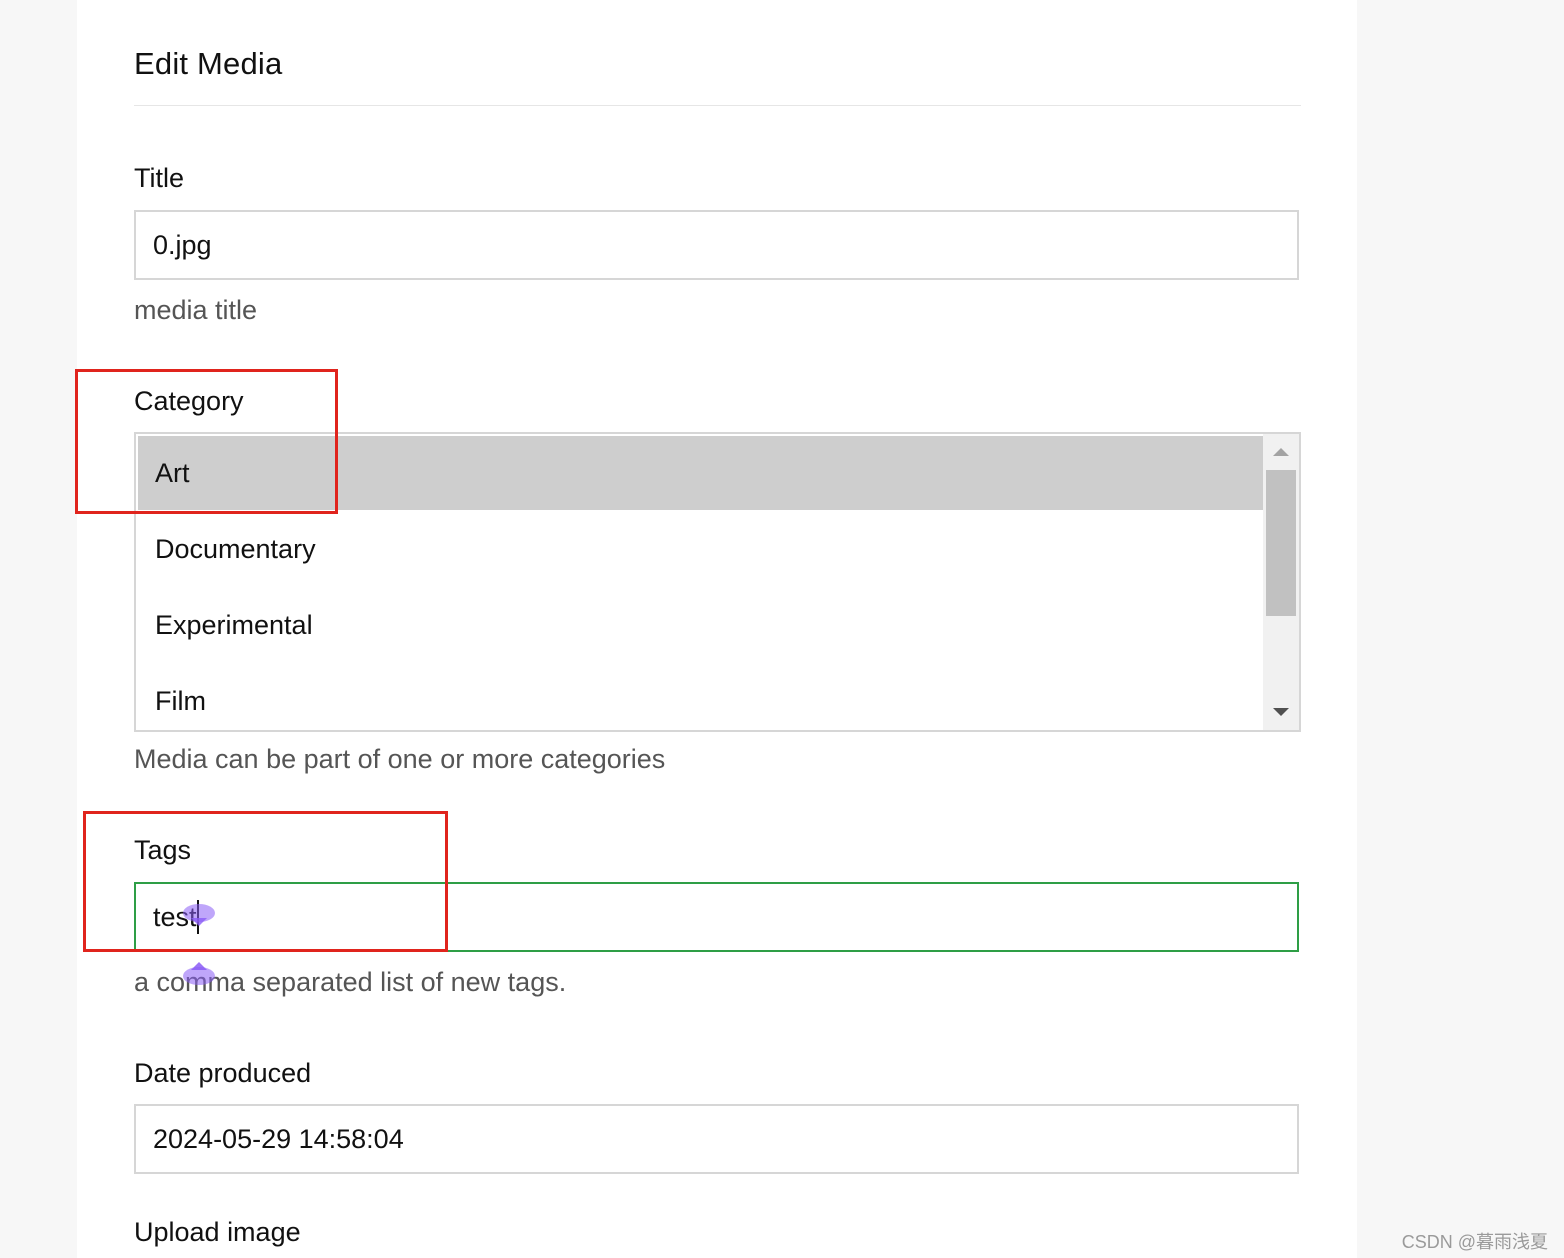 This screenshot has width=1564, height=1258. Describe the element at coordinates (716, 917) in the screenshot. I see `tags-input: test` at that location.